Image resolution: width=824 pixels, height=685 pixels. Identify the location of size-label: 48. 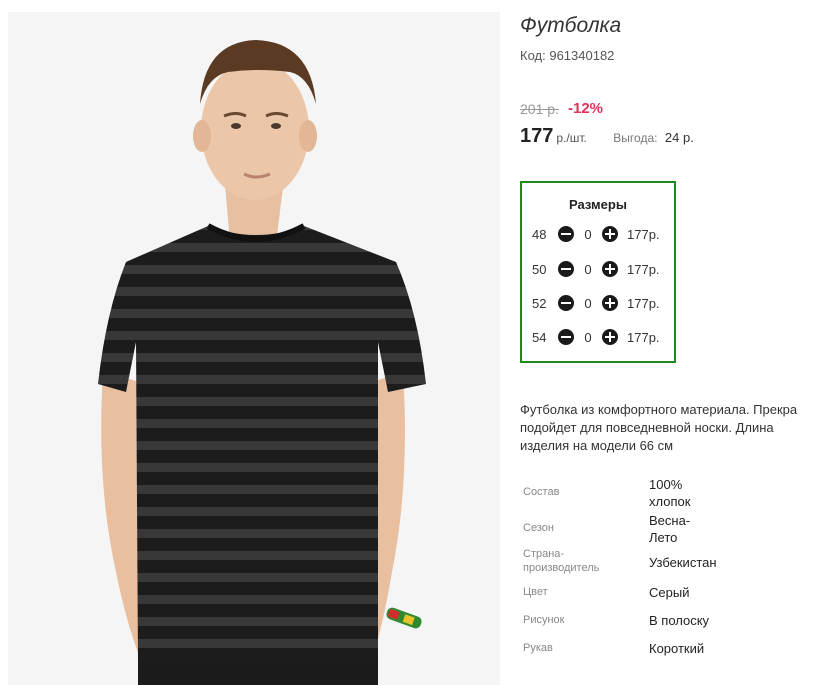
(539, 234).